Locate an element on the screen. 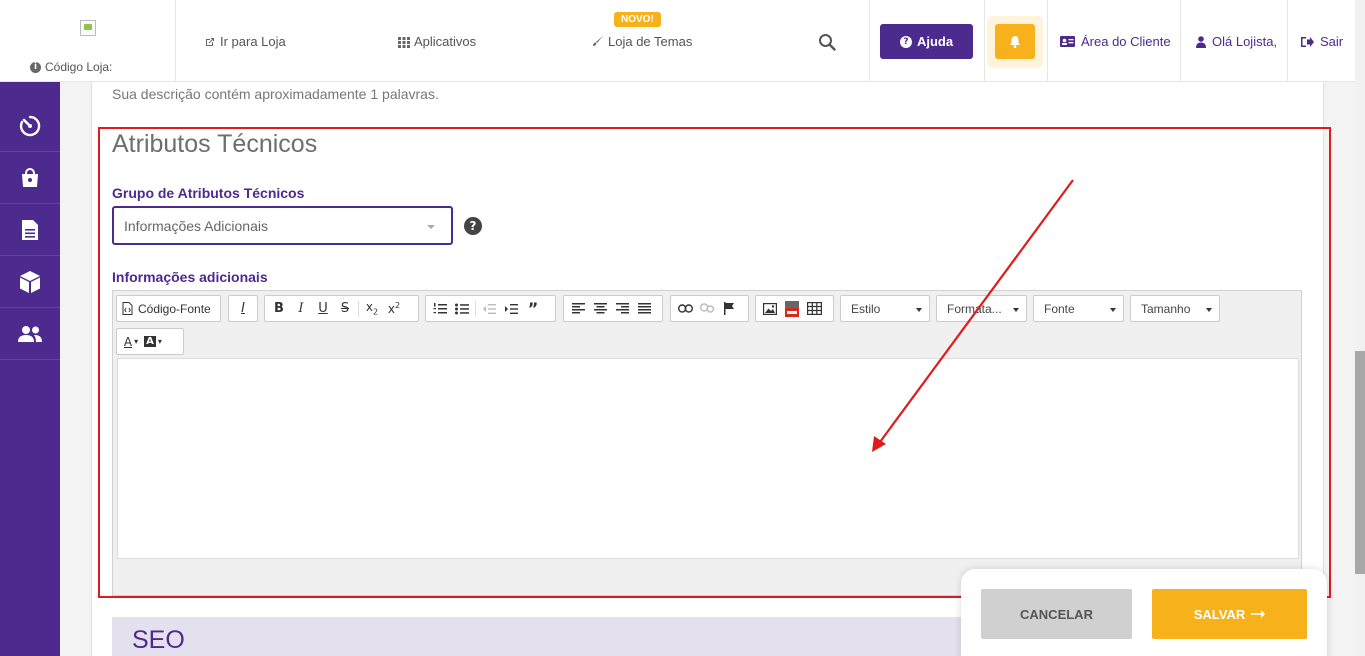 Image resolution: width=1365 pixels, height=656 pixels. seo-title: SEO is located at coordinates (158, 640).